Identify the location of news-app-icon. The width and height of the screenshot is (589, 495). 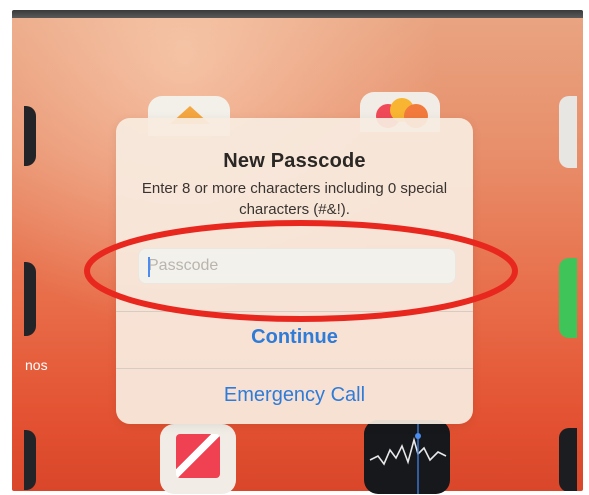
(198, 459).